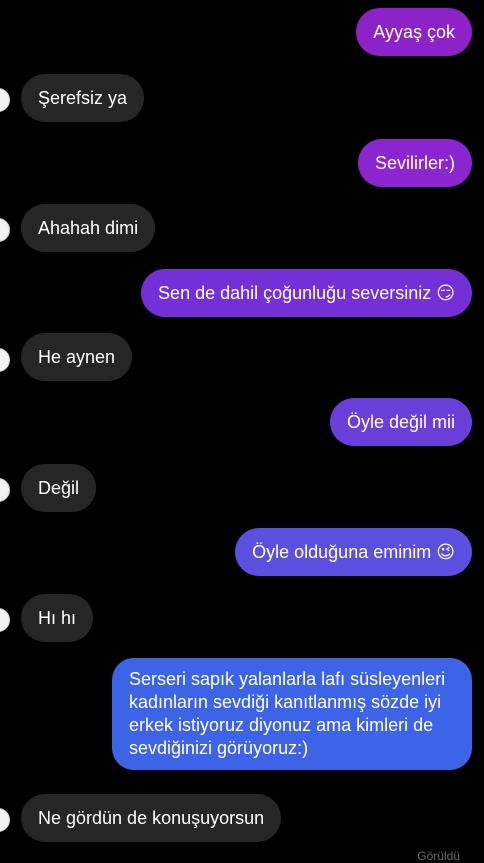 This screenshot has width=484, height=863. Describe the element at coordinates (353, 552) in the screenshot. I see `message-bubble-sent: Öyle olduğuna eminim 😉` at that location.